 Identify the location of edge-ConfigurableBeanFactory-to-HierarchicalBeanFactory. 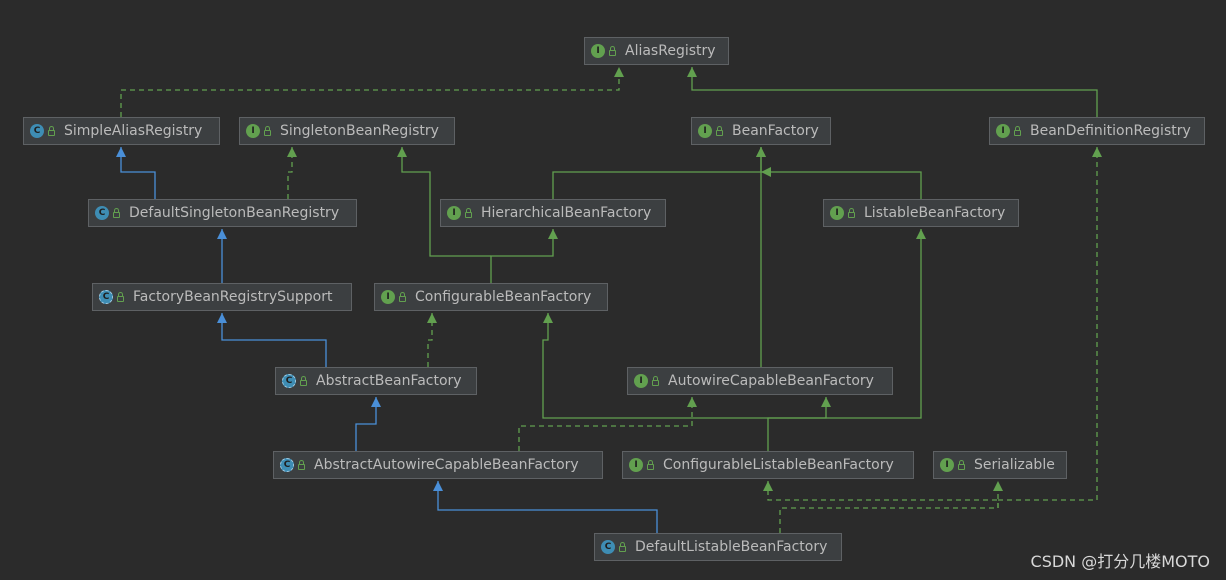
(524, 256).